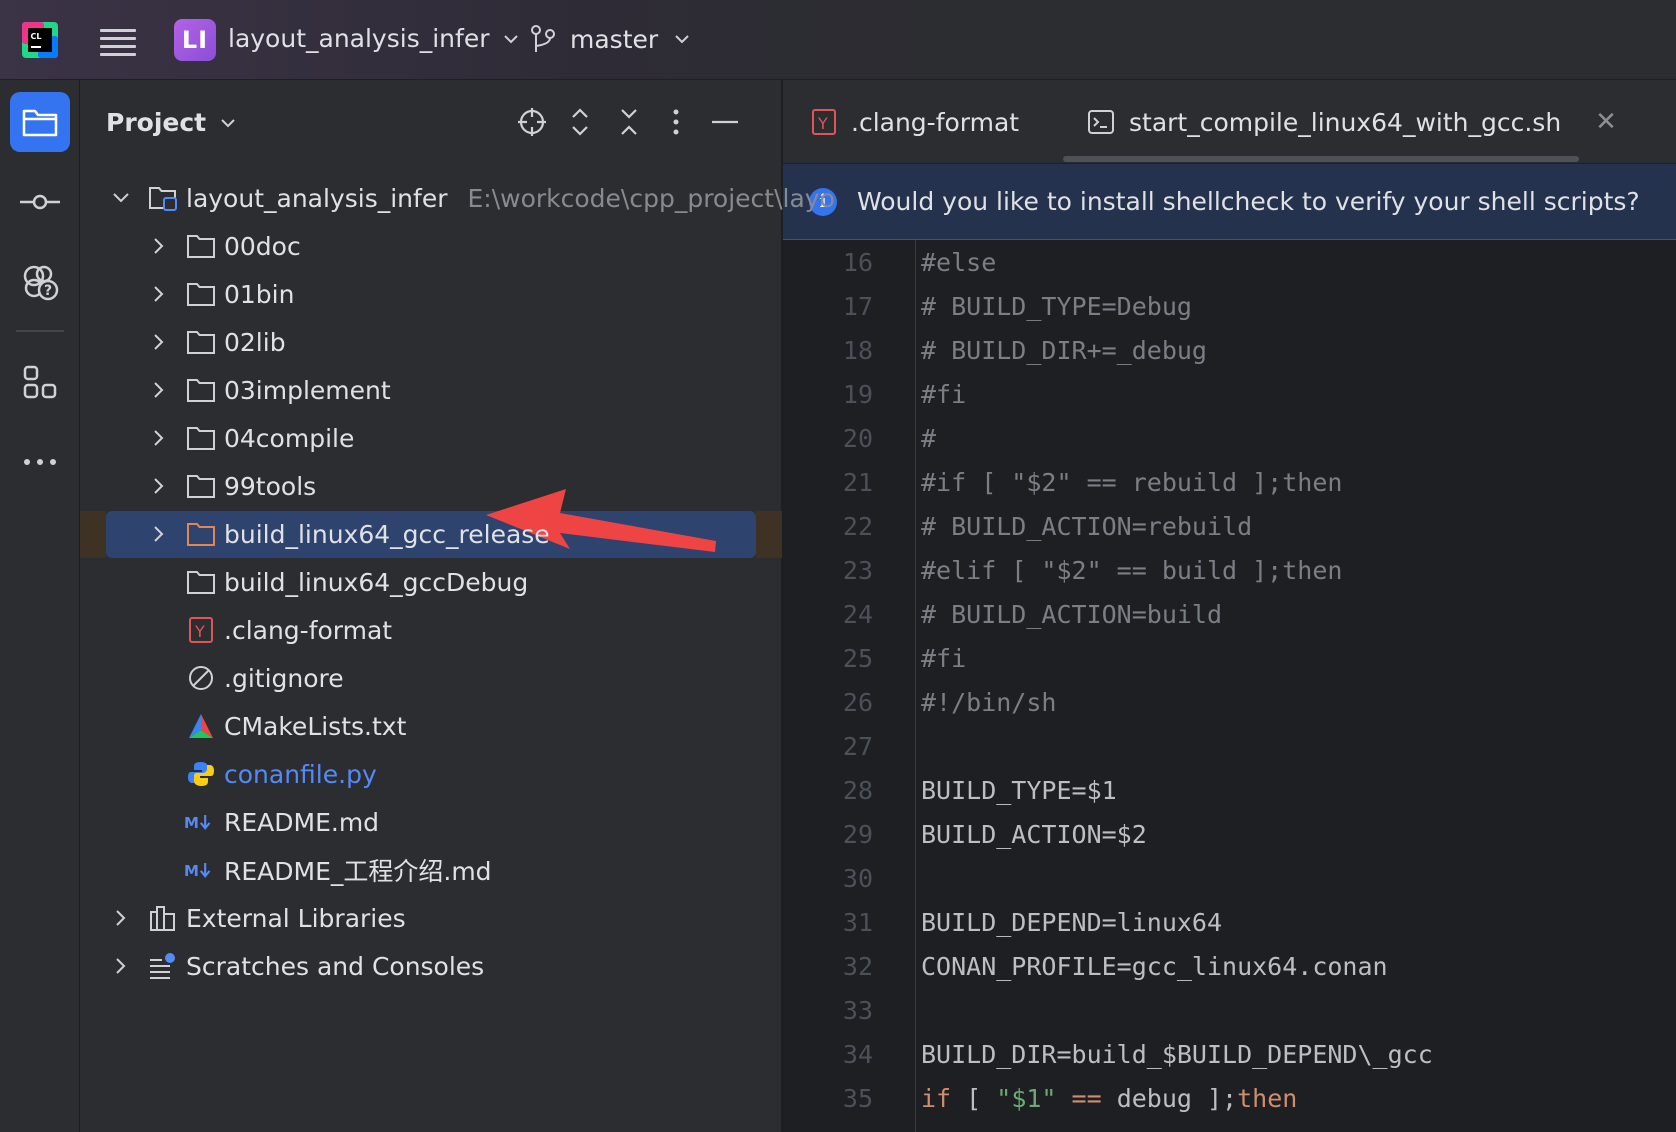 The width and height of the screenshot is (1676, 1132). I want to click on minimize-icon, so click(725, 122).